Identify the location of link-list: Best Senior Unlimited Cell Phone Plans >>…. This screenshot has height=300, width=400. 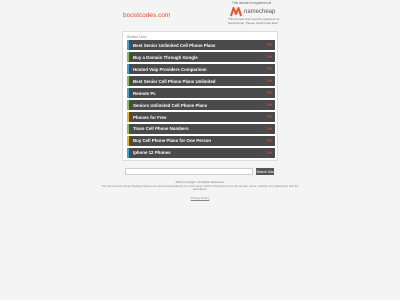
(201, 100).